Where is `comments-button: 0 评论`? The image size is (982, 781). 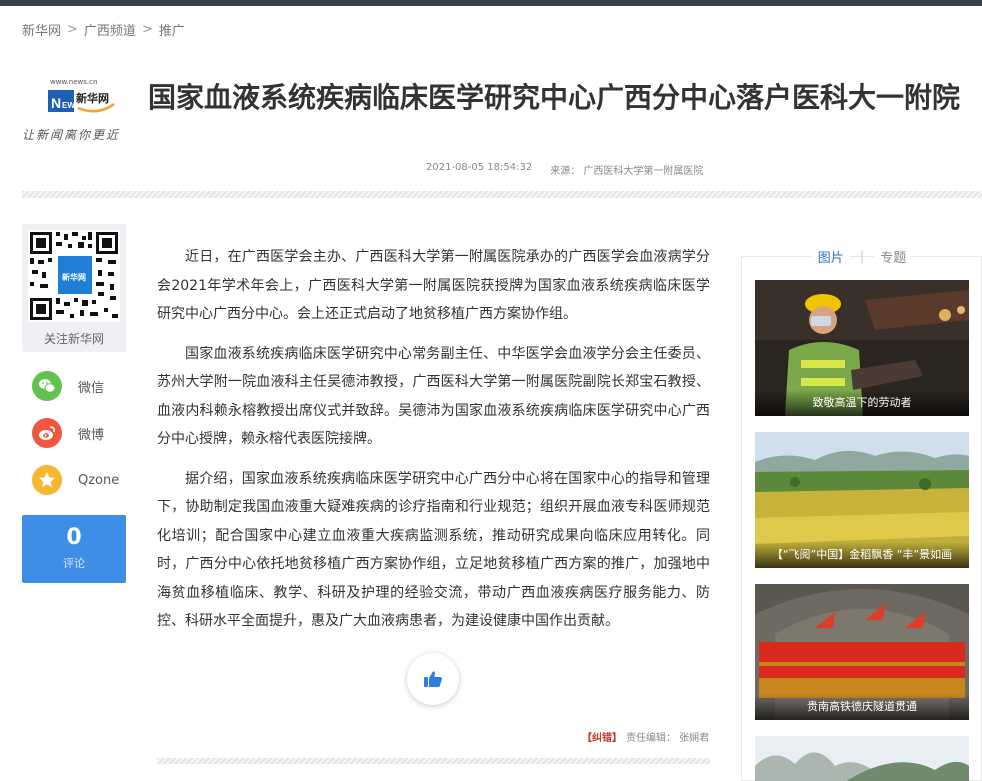
comments-button: 0 评论 is located at coordinates (74, 549).